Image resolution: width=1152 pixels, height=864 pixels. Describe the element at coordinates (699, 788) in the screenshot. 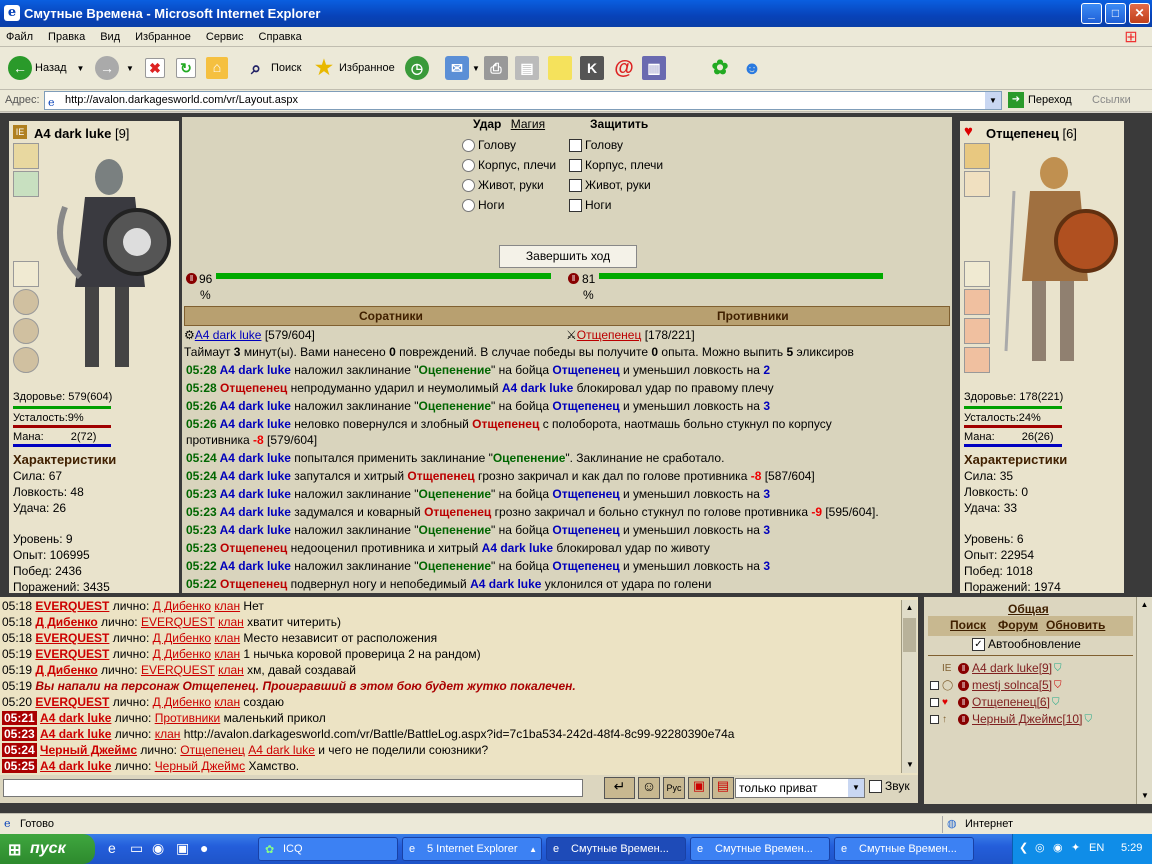

I see `clear-icon: ▣` at that location.